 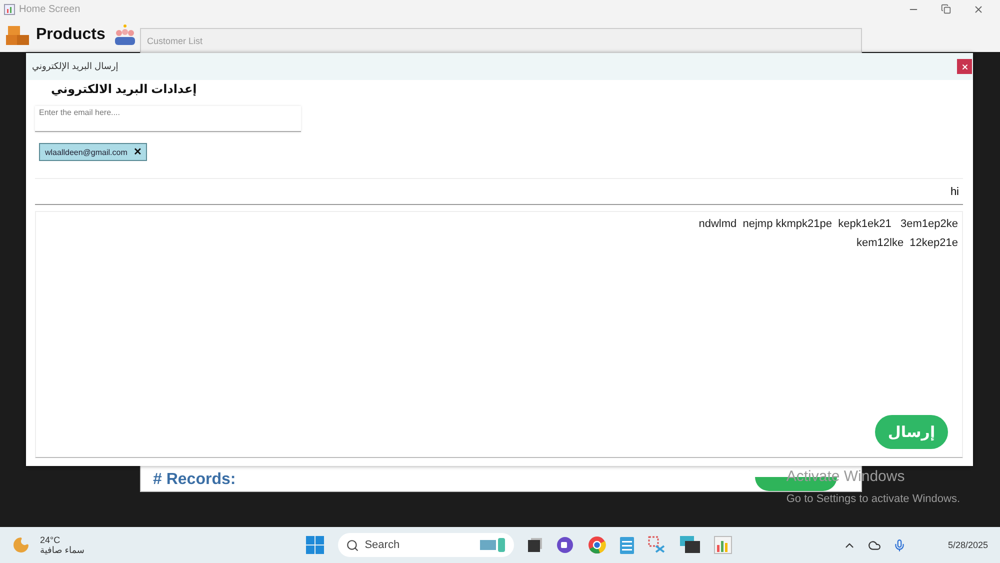 I want to click on boxes-icon, so click(x=18, y=35).